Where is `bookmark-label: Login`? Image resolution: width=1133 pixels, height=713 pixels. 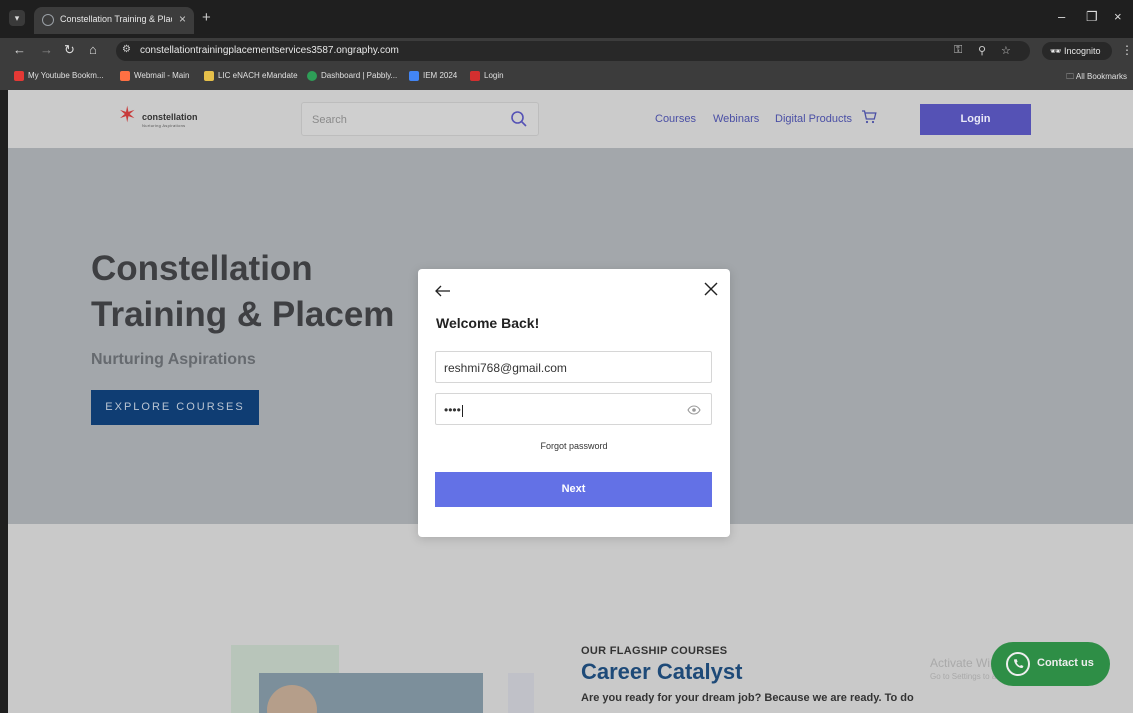
bookmark-label: Login is located at coordinates (494, 76).